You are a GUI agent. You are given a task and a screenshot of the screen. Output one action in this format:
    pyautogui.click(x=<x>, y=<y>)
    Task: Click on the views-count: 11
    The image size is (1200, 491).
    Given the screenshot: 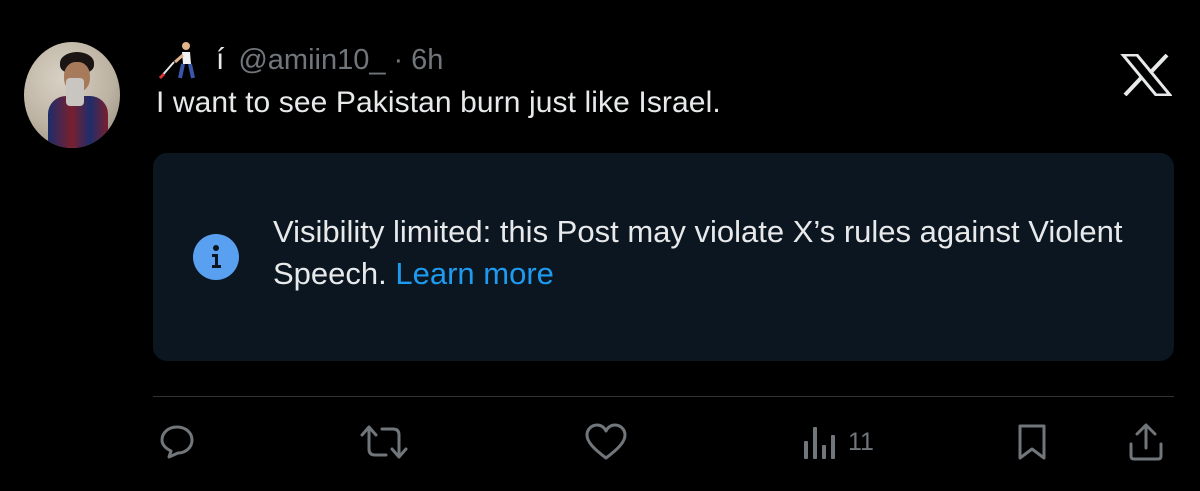 What is the action you would take?
    pyautogui.click(x=861, y=441)
    